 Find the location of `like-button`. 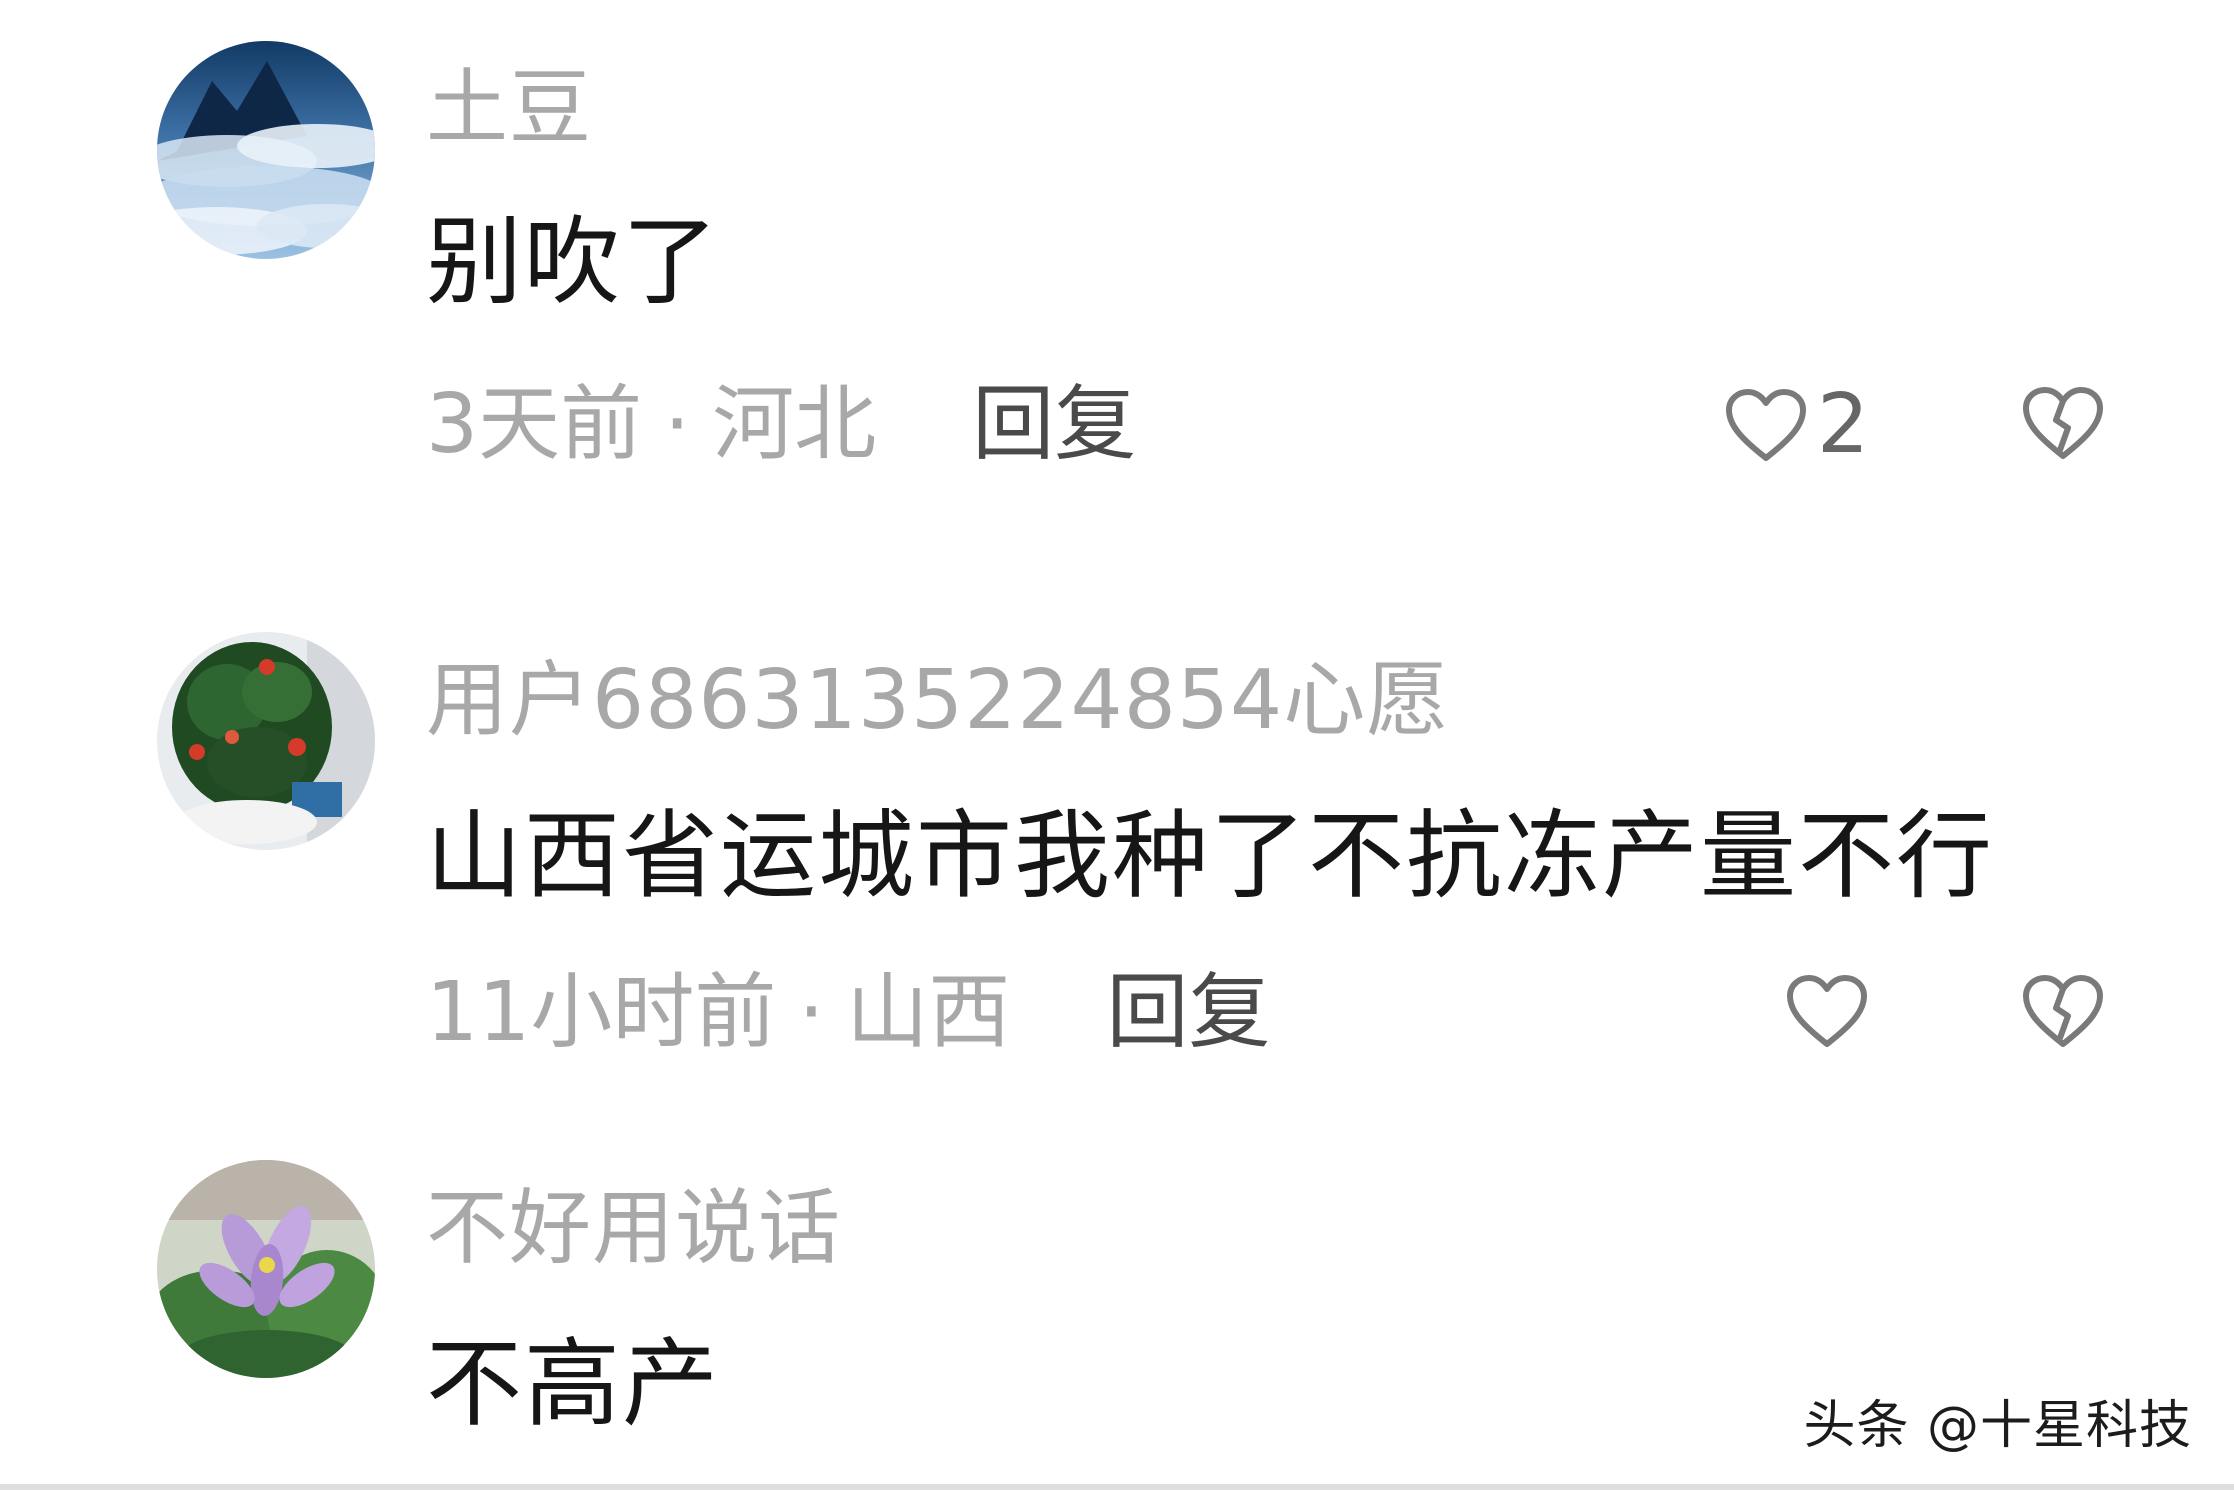

like-button is located at coordinates (1827, 1011).